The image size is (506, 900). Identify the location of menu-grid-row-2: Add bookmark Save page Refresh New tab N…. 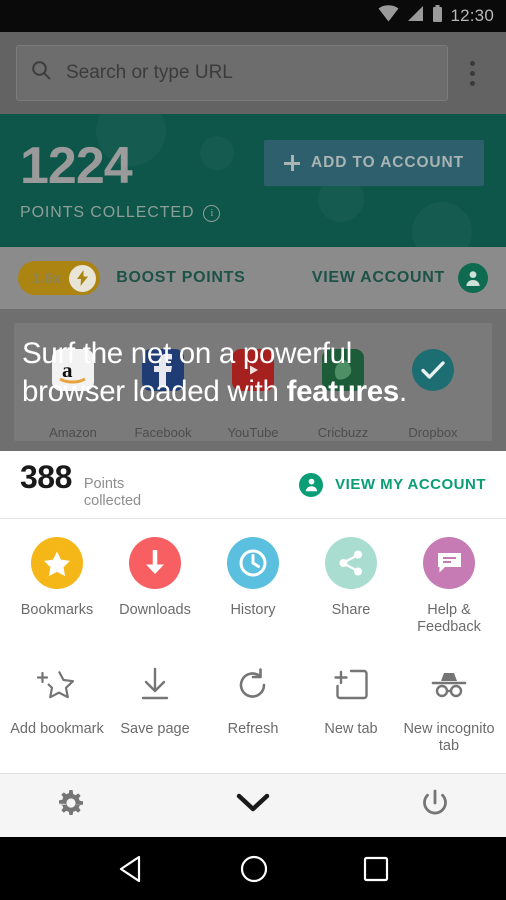
(253, 699).